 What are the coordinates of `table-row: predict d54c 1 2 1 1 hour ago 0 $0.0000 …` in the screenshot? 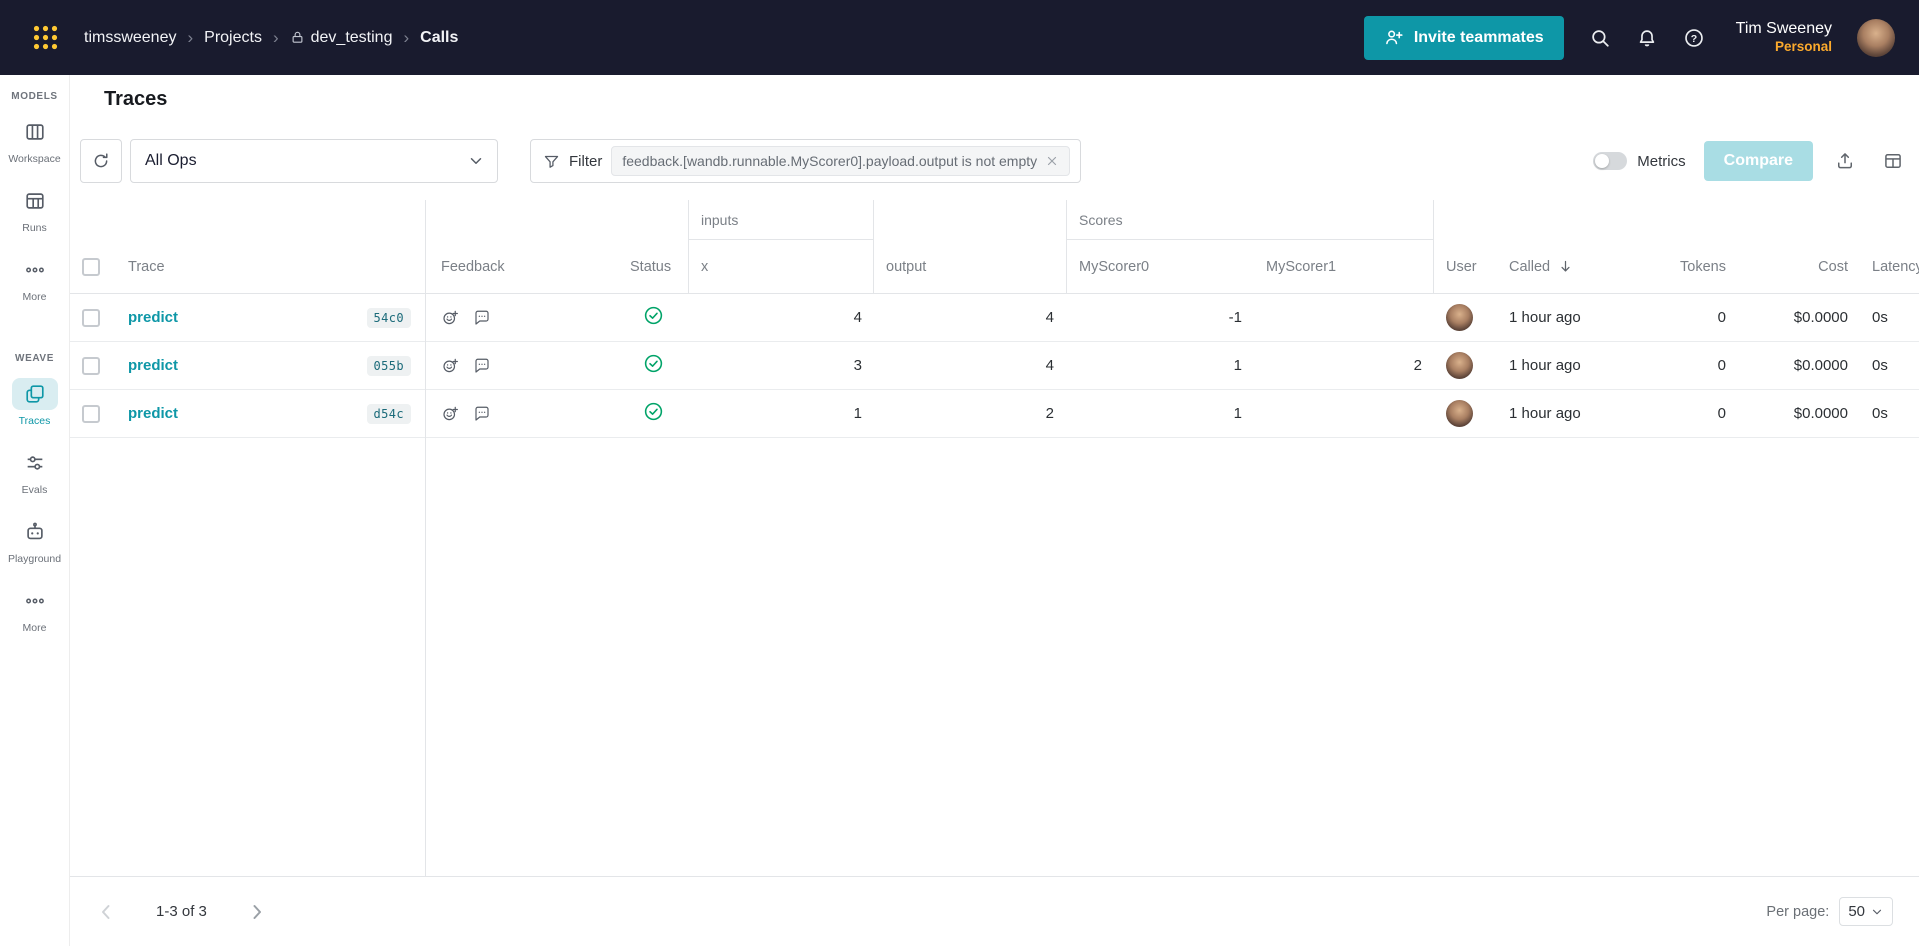 It's located at (994, 414).